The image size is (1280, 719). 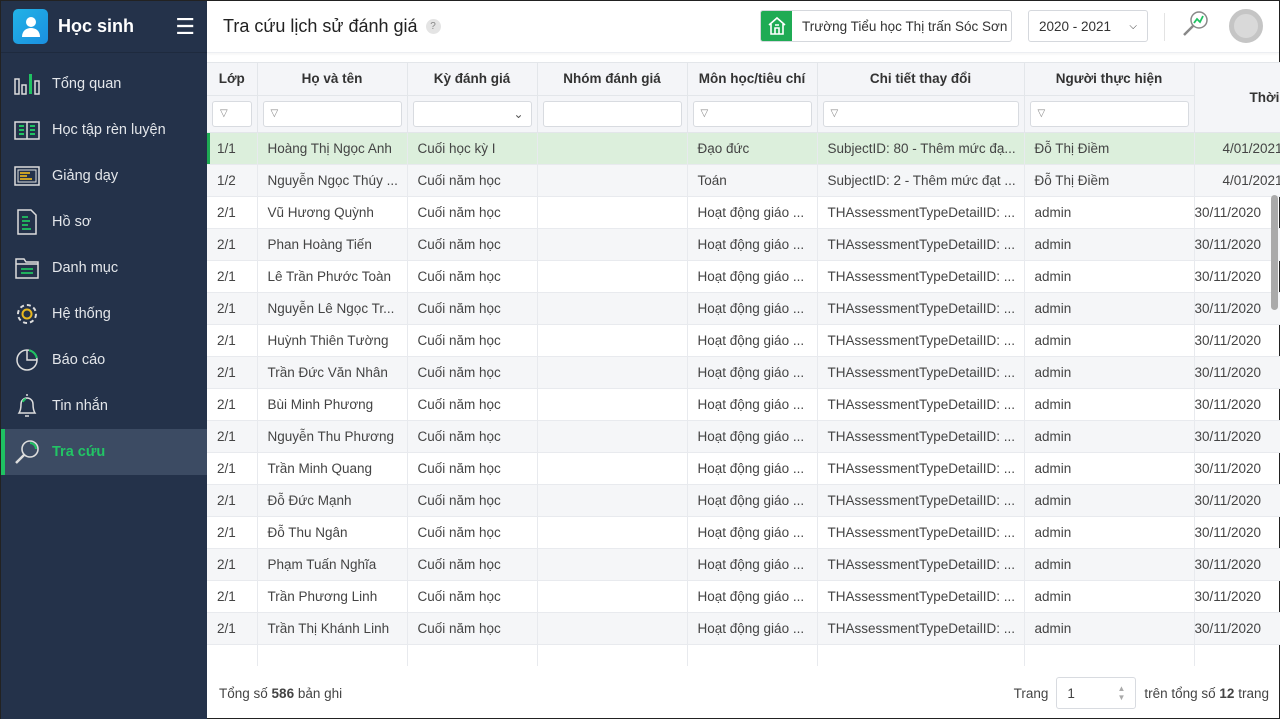 What do you see at coordinates (104, 222) in the screenshot?
I see `sidebar-item-3: Hồ sơ` at bounding box center [104, 222].